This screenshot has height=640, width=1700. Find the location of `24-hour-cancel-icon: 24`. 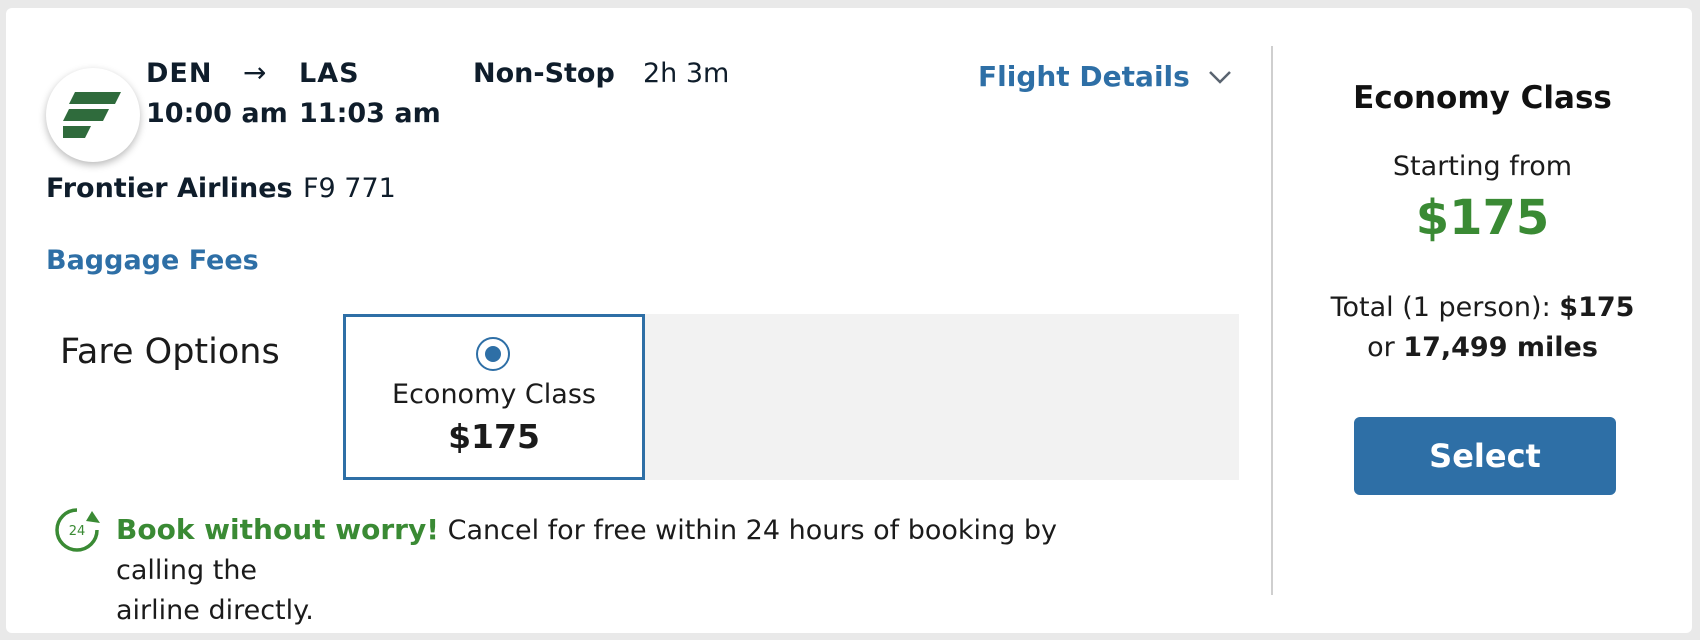

24-hour-cancel-icon: 24 is located at coordinates (77, 530).